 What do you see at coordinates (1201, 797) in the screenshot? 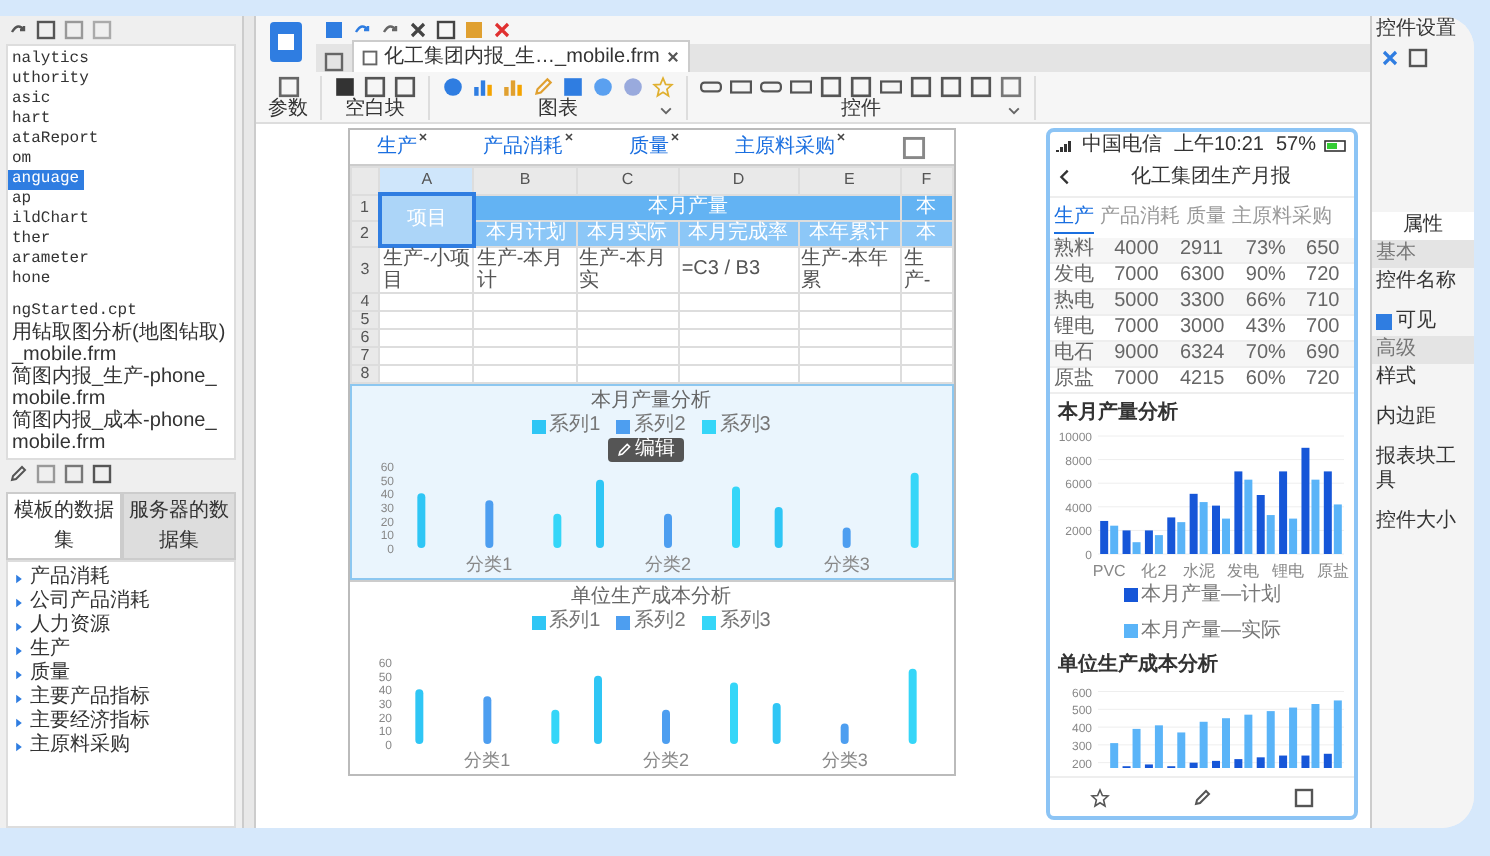
I see `pencil-icon` at bounding box center [1201, 797].